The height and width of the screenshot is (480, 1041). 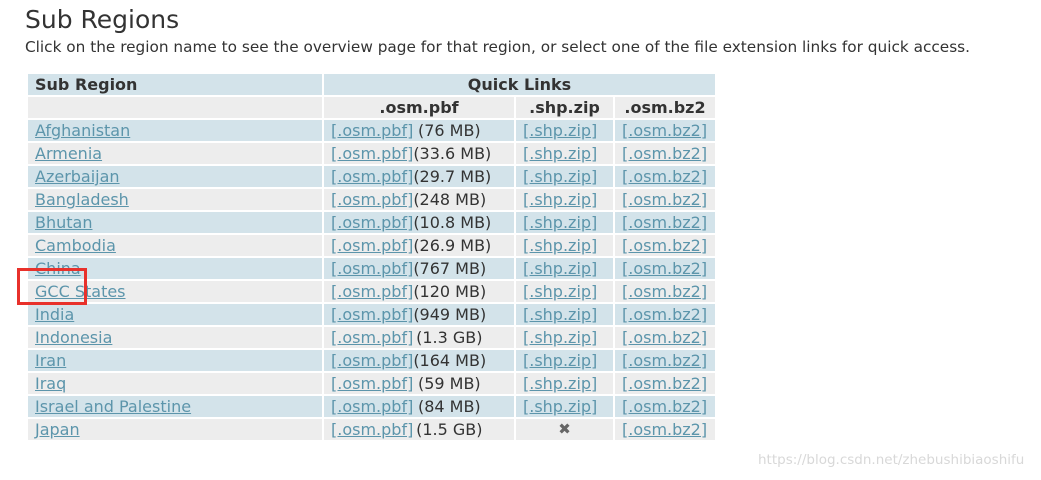 What do you see at coordinates (175, 84) in the screenshot?
I see `header-sub-region: Sub Region` at bounding box center [175, 84].